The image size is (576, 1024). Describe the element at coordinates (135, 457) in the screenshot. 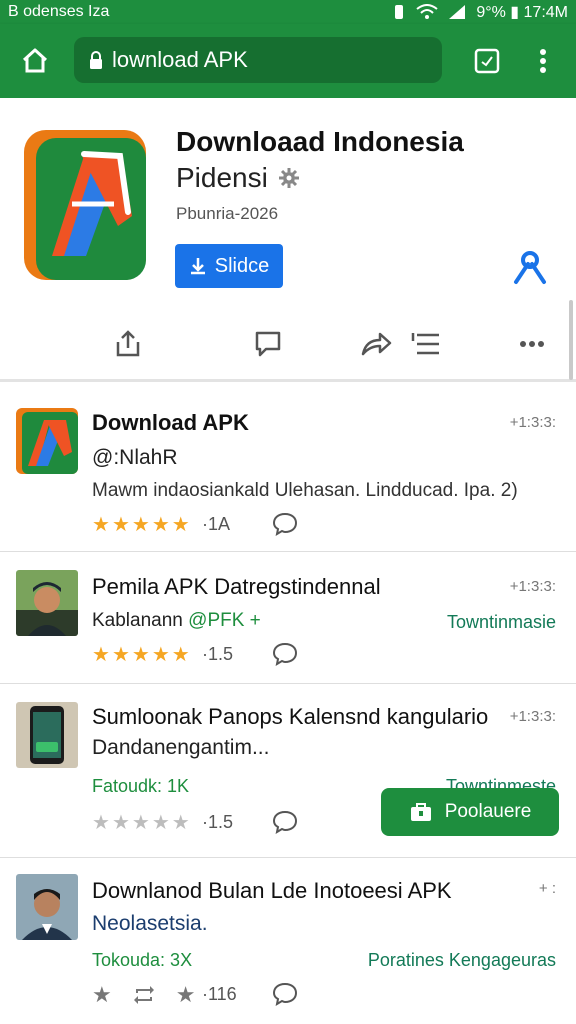

I see `list-item-handle: @:NlahR` at that location.